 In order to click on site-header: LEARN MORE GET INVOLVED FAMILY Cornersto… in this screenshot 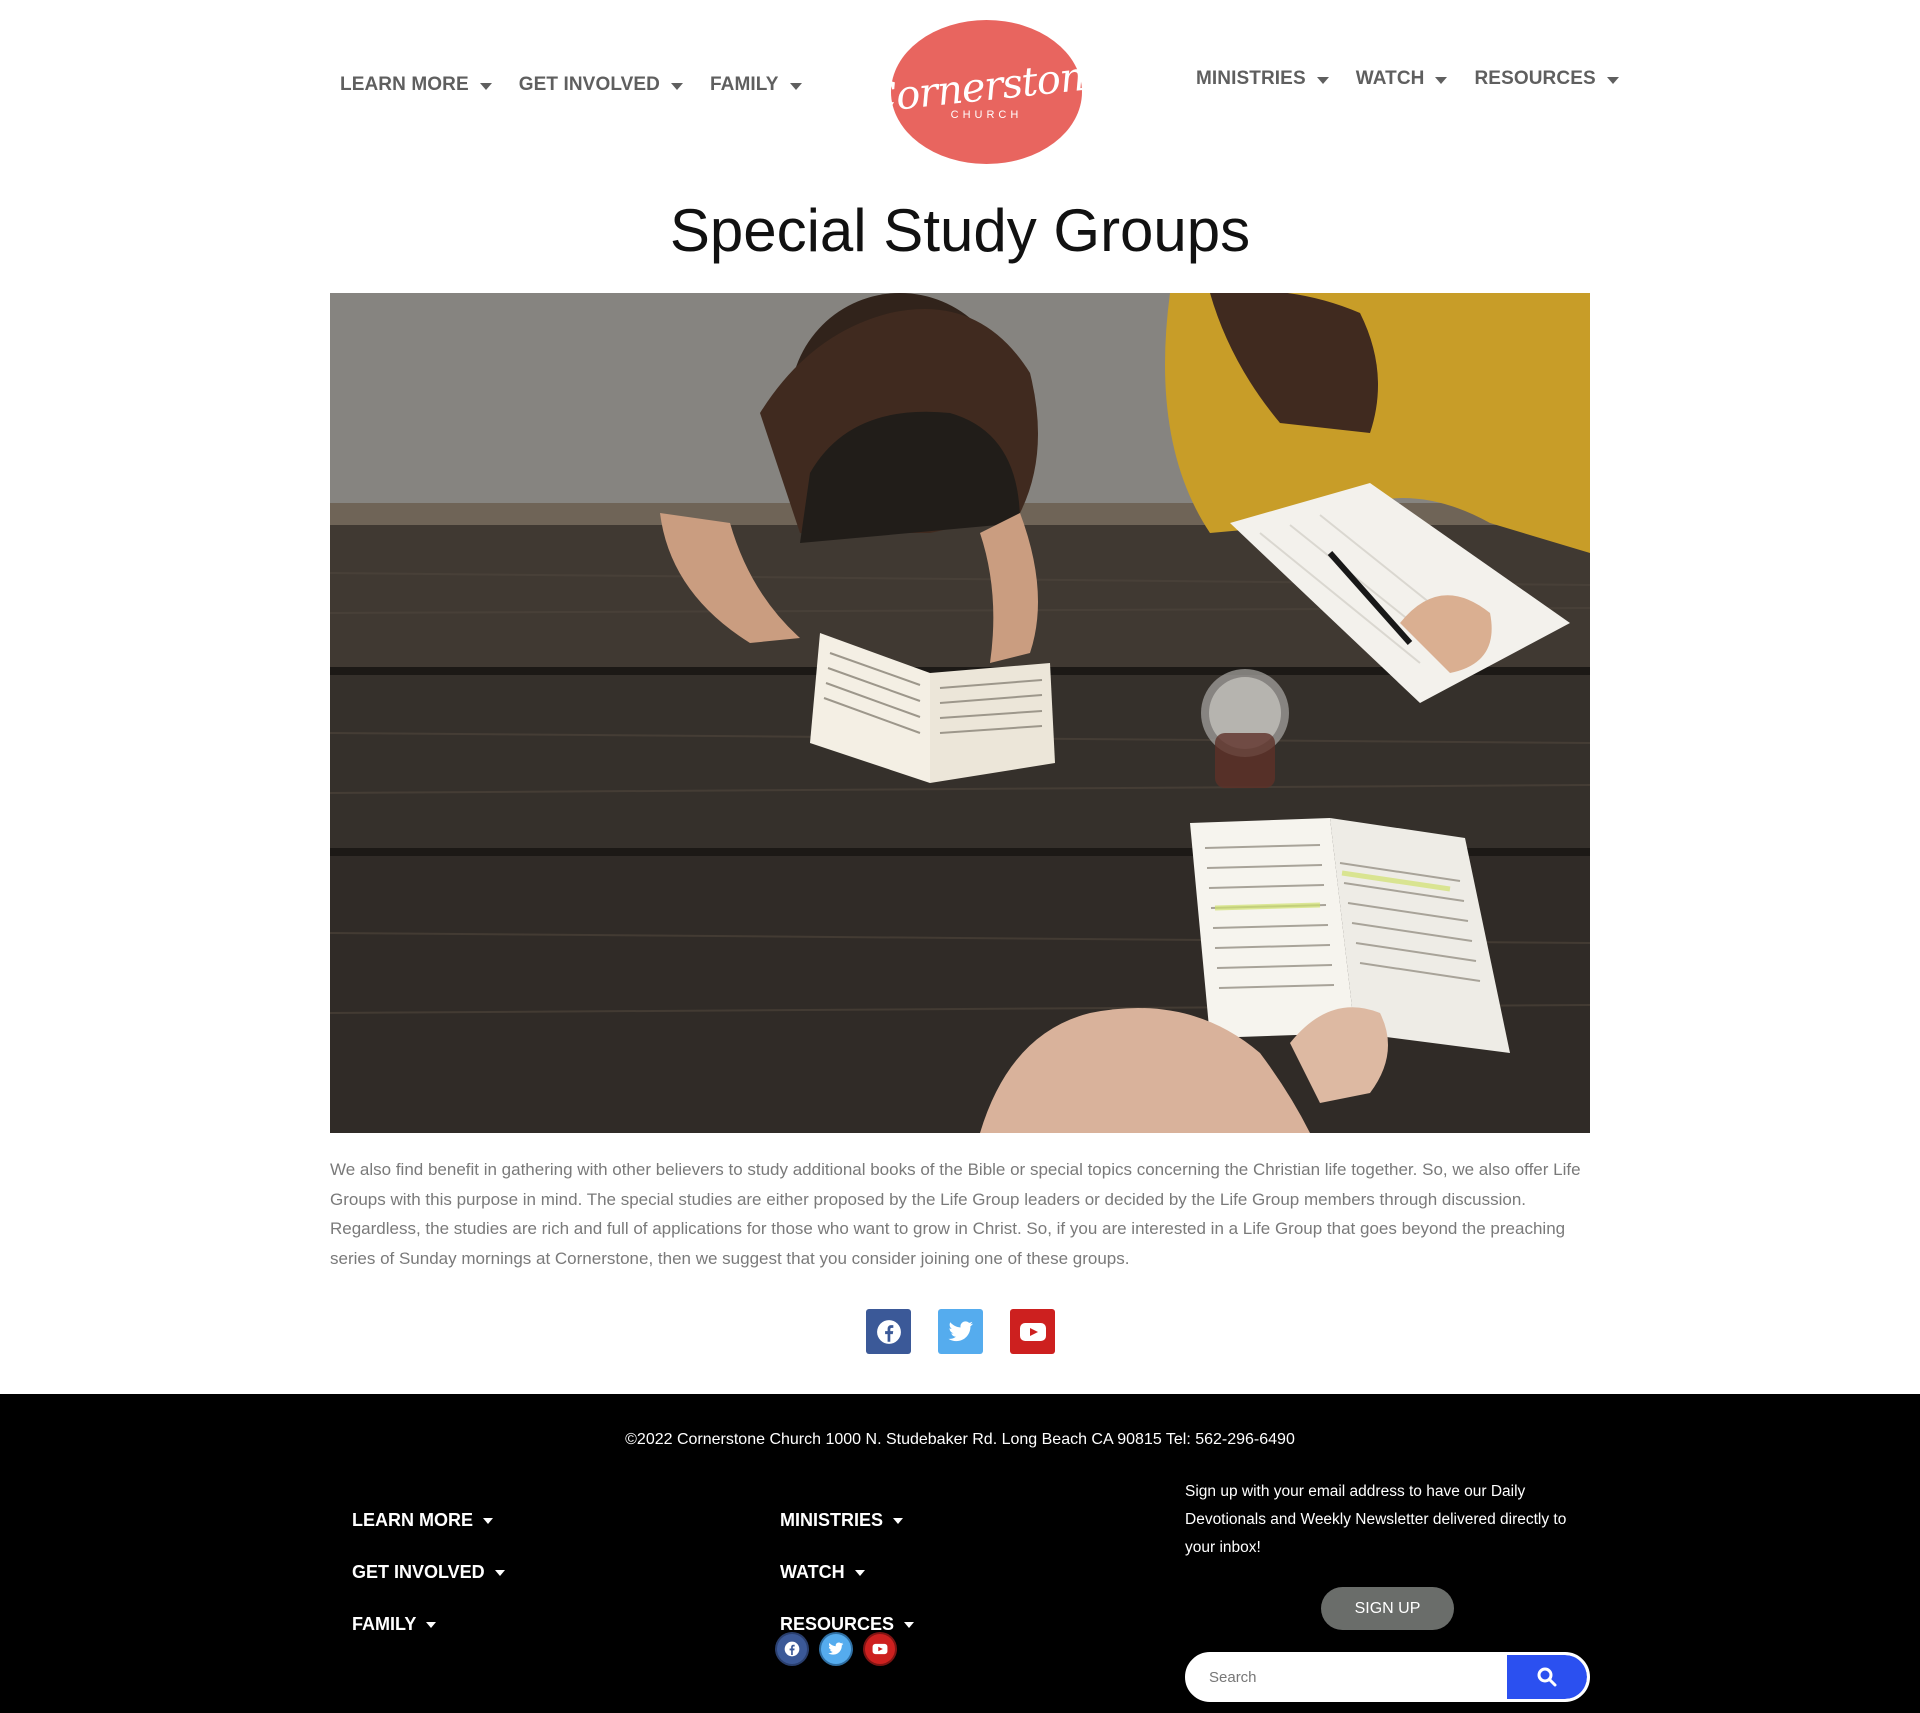, I will do `click(960, 90)`.